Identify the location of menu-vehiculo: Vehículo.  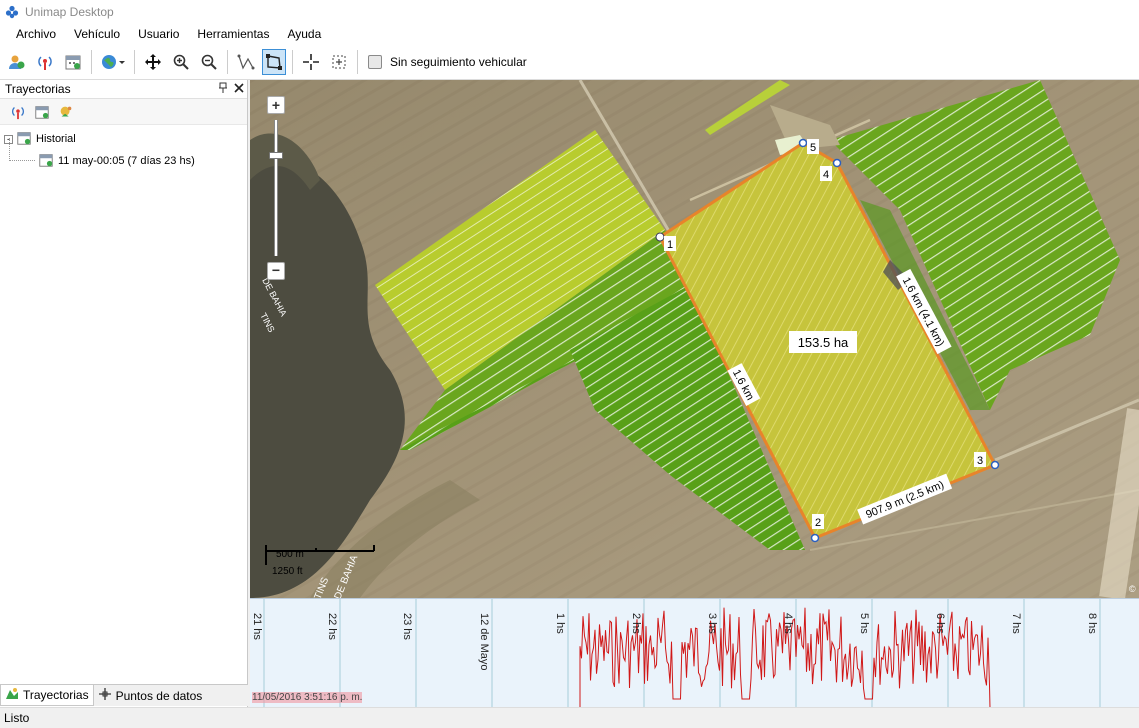
(97, 34).